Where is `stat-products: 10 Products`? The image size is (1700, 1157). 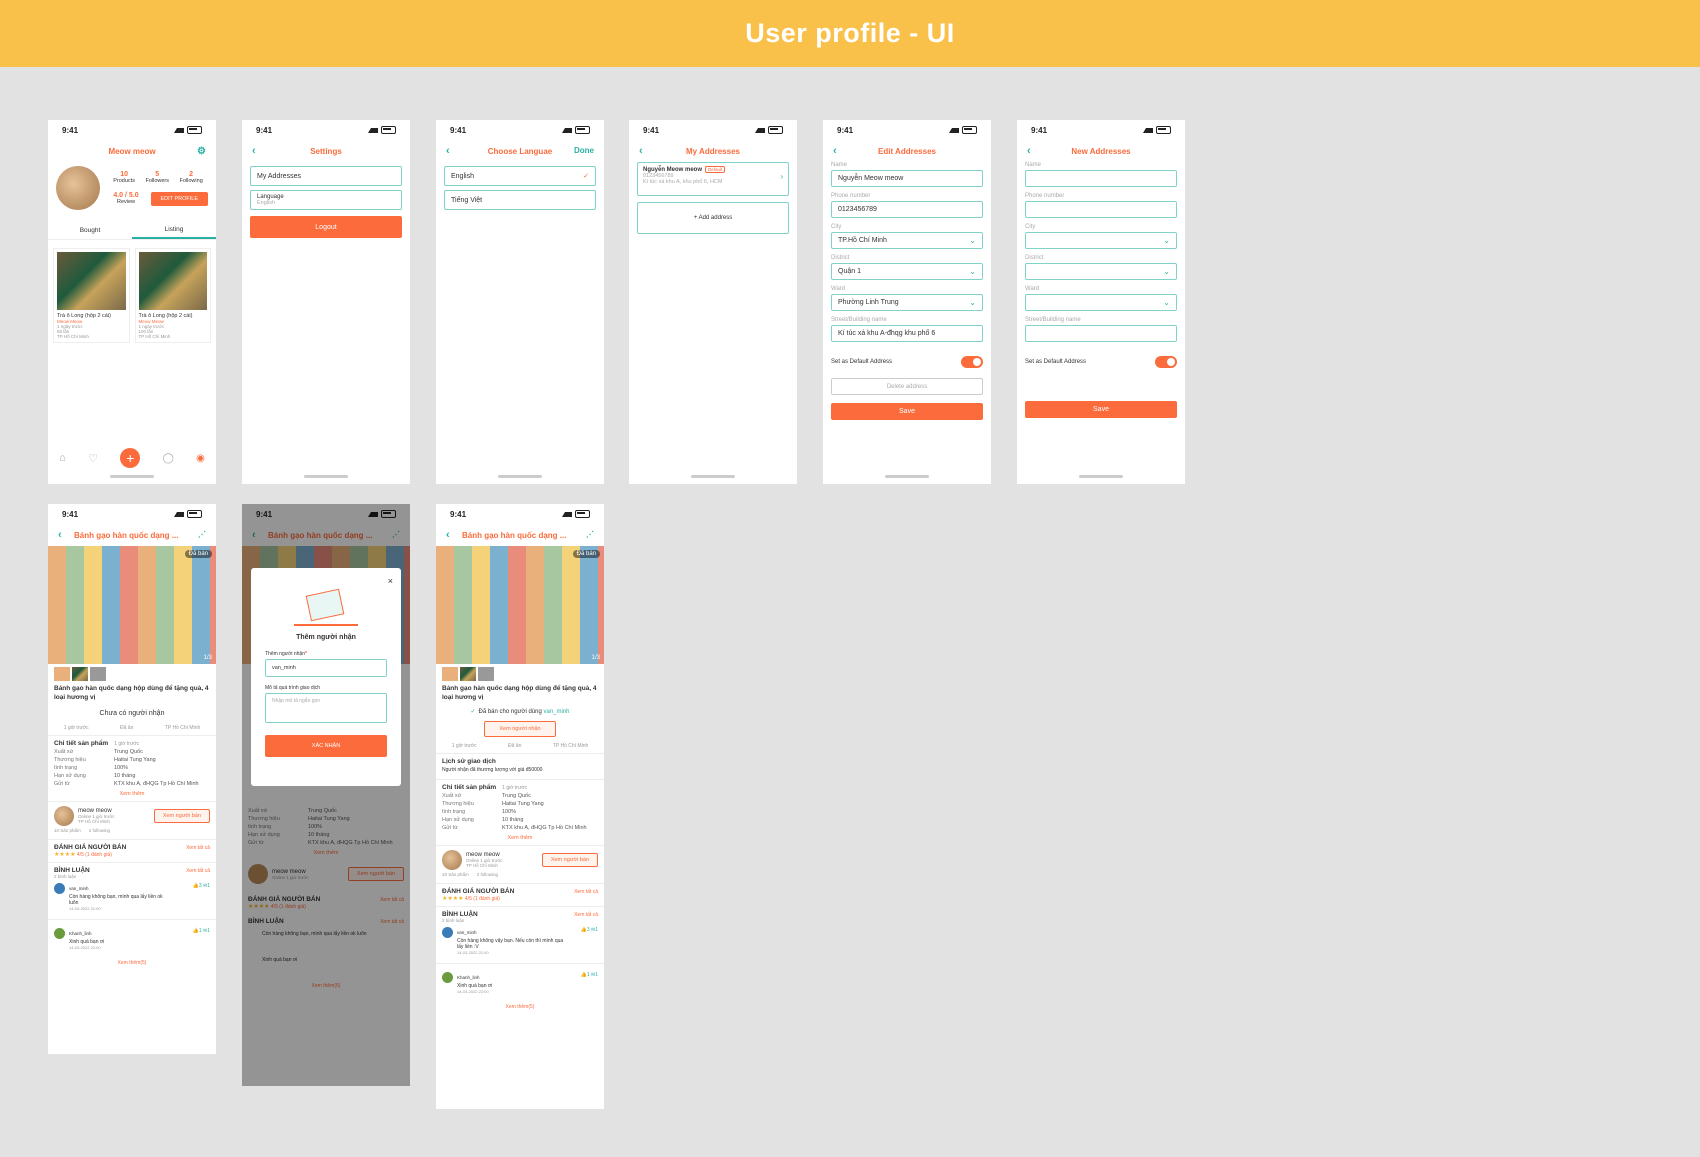 stat-products: 10 Products is located at coordinates (124, 177).